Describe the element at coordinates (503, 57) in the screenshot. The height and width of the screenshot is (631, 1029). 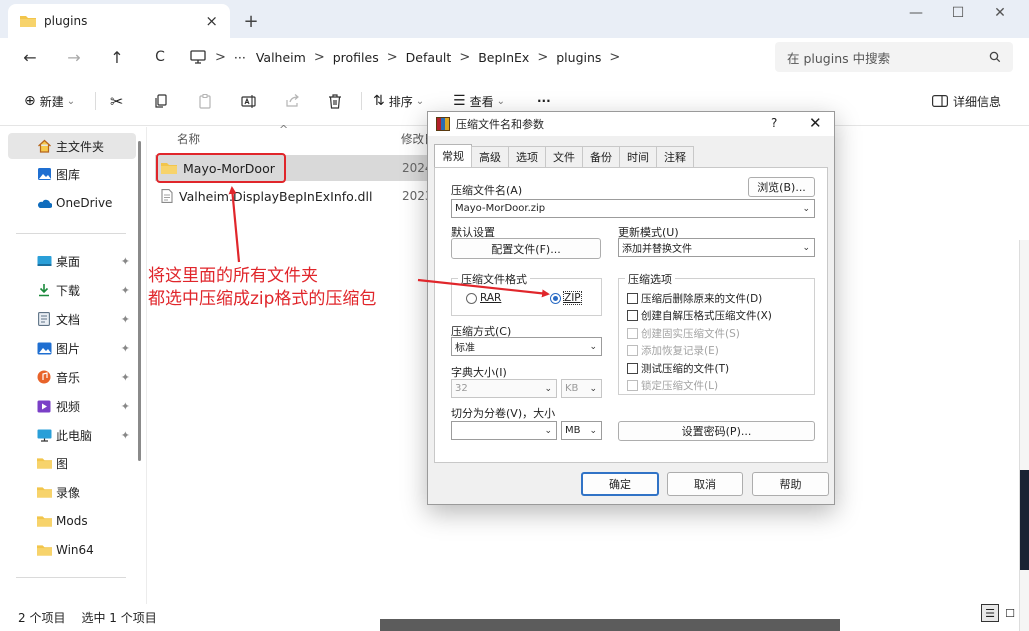
I see `breadcrumb-bepinex: BepInEx` at that location.